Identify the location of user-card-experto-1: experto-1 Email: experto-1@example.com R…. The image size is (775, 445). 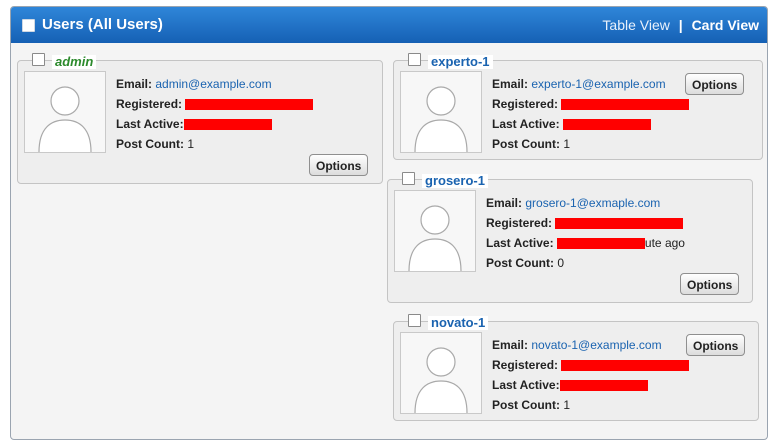
(578, 106).